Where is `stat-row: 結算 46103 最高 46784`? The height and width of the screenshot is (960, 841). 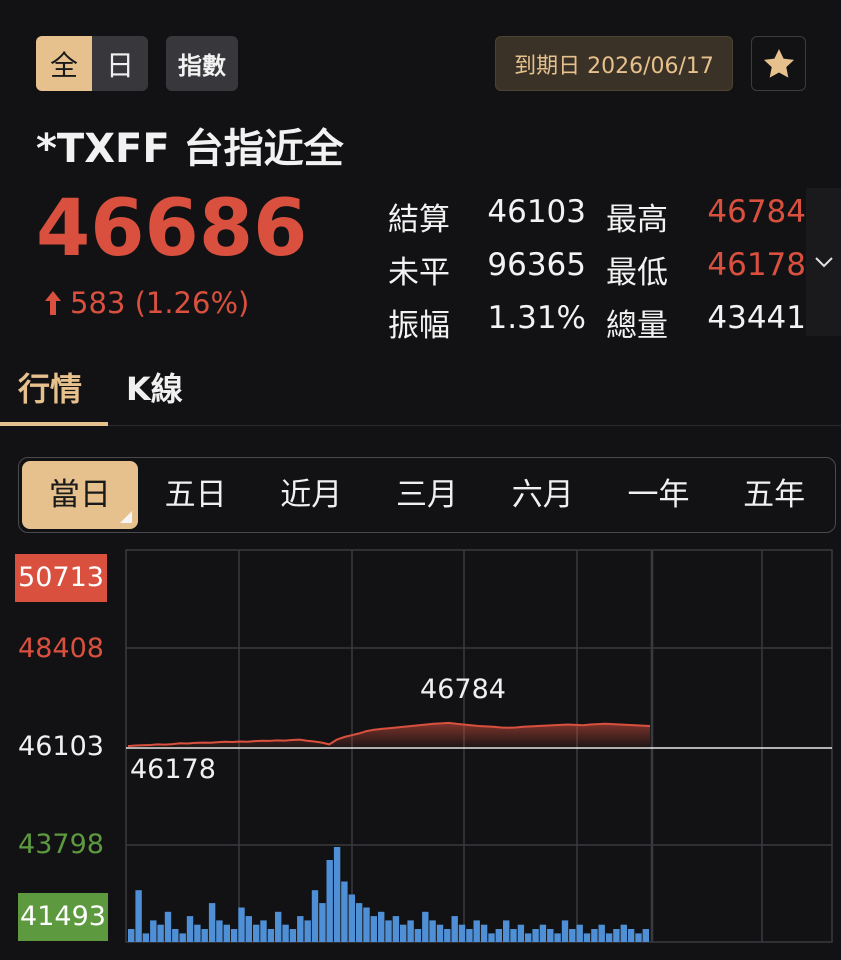
stat-row: 結算 46103 最高 46784 is located at coordinates (597, 216).